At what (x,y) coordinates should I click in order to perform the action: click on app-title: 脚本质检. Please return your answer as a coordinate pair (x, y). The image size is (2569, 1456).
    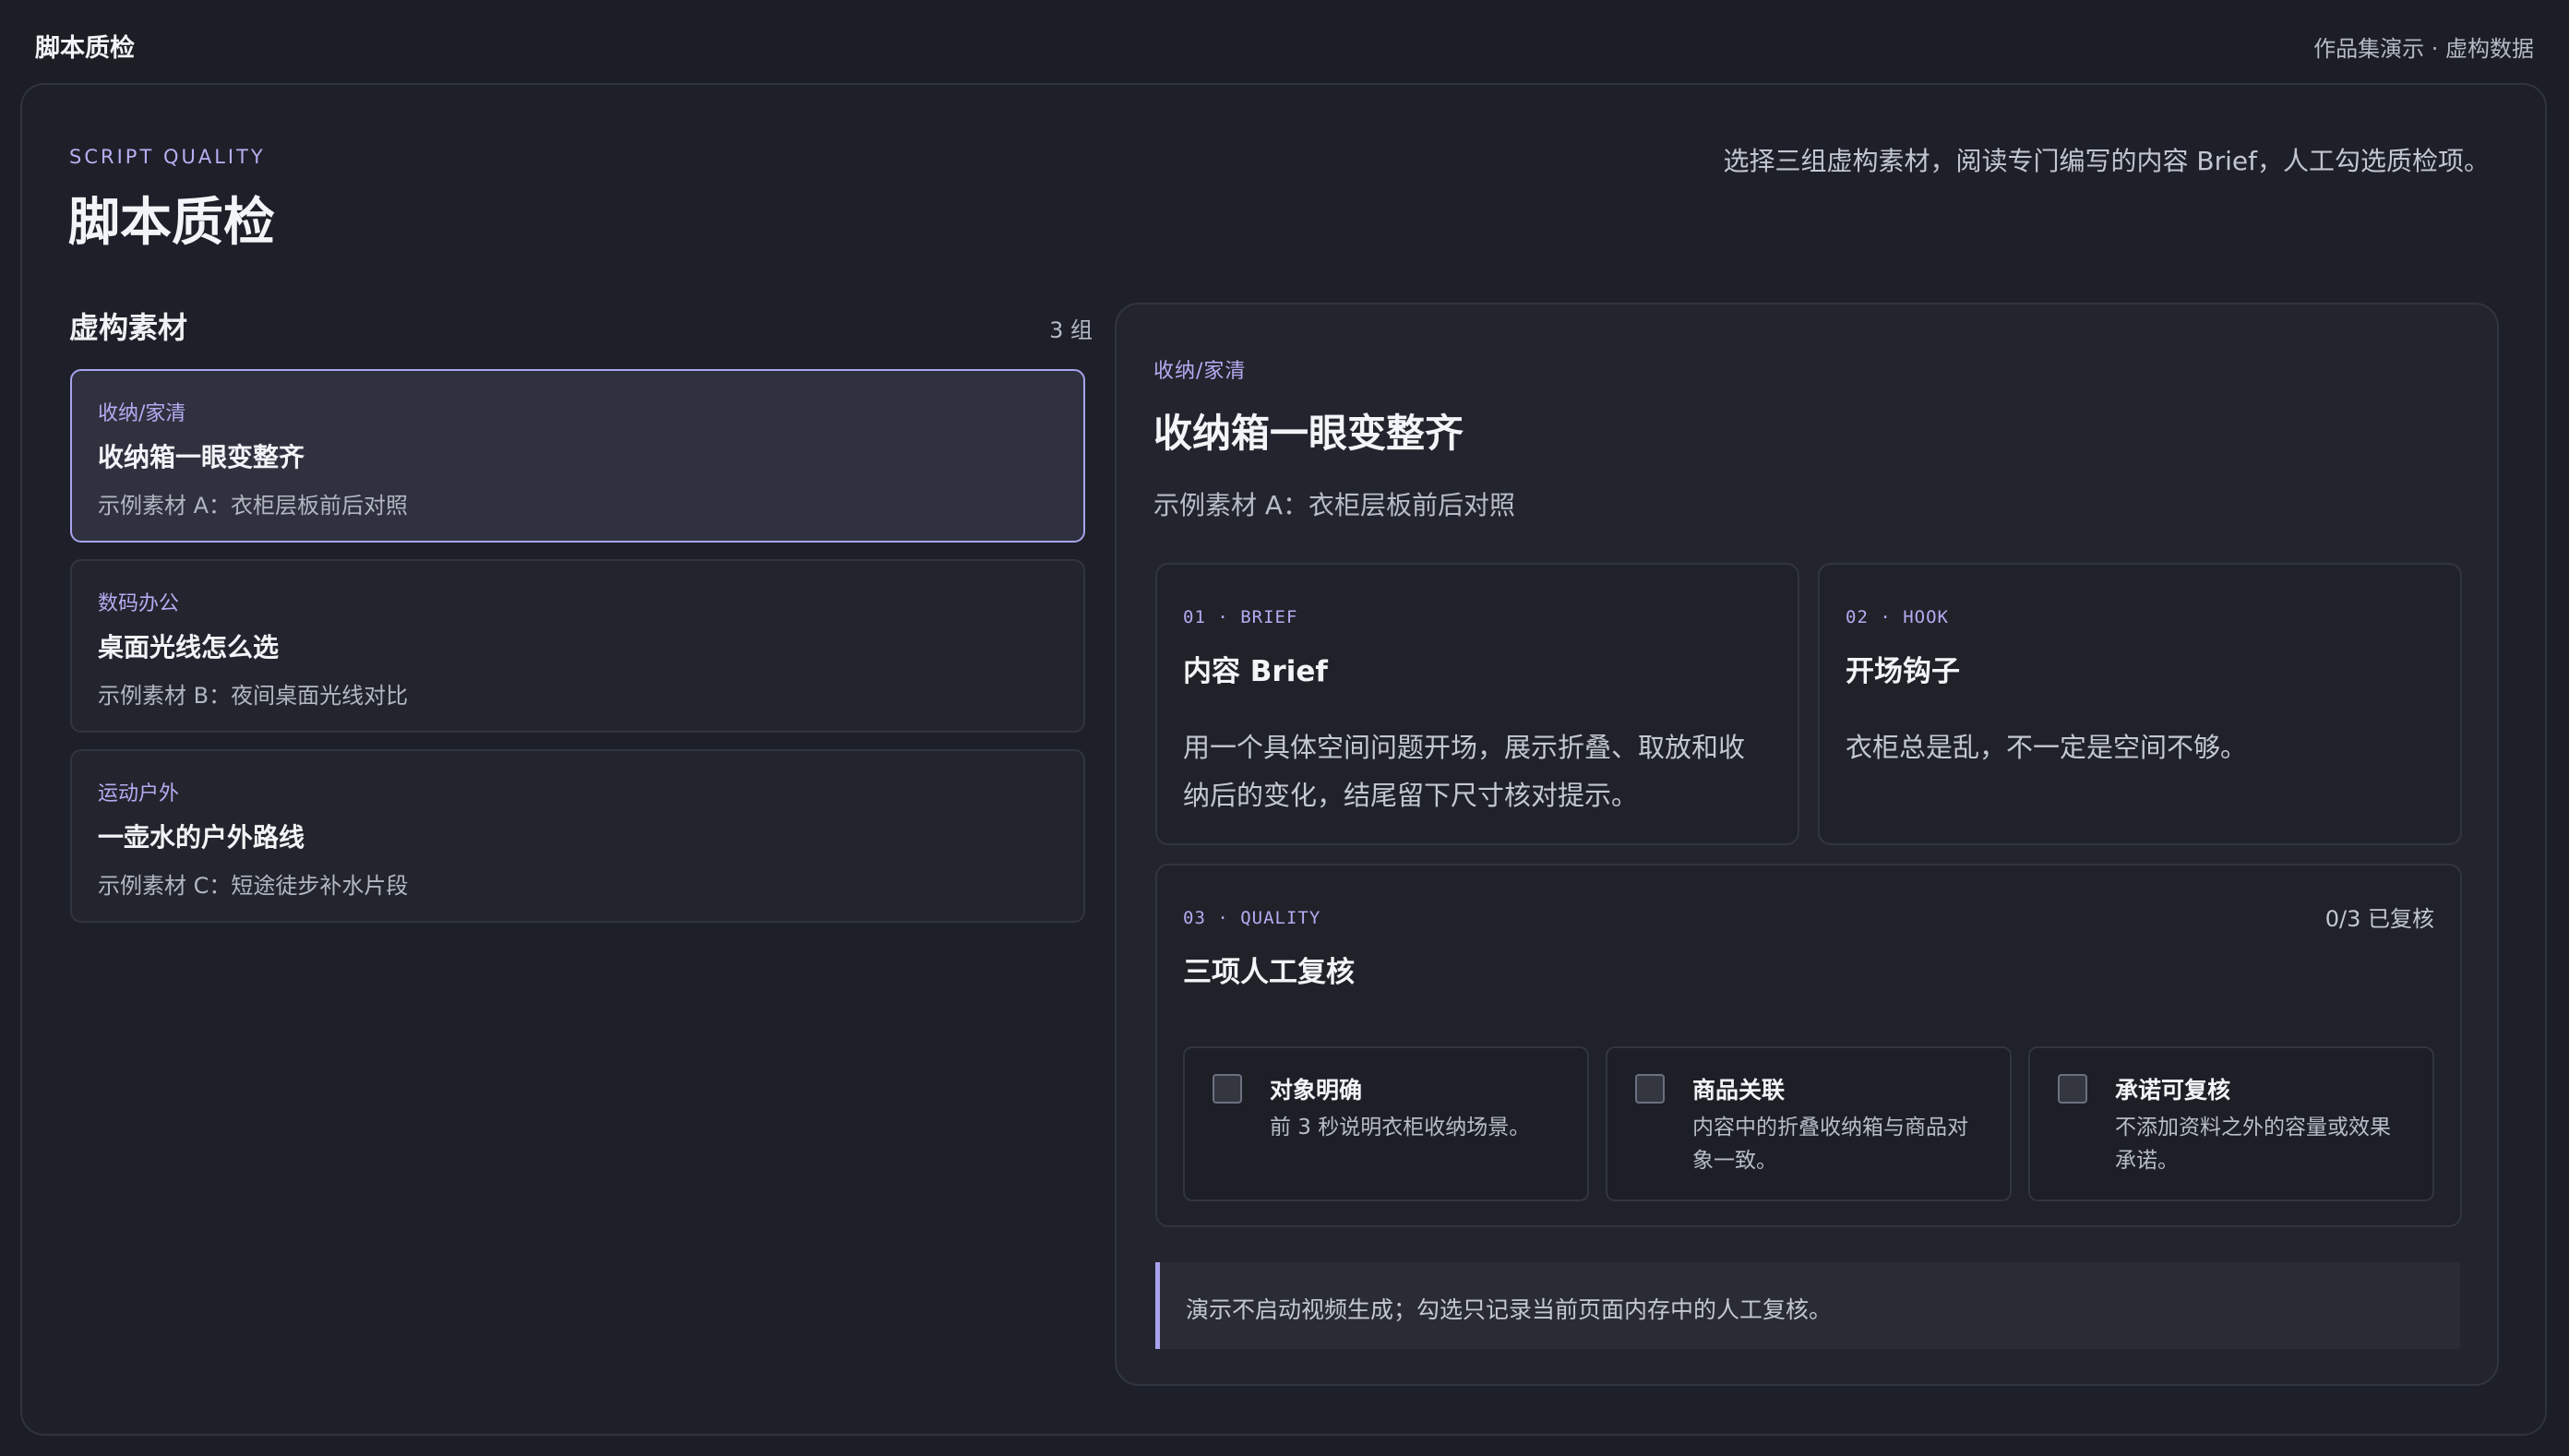
    Looking at the image, I should click on (85, 48).